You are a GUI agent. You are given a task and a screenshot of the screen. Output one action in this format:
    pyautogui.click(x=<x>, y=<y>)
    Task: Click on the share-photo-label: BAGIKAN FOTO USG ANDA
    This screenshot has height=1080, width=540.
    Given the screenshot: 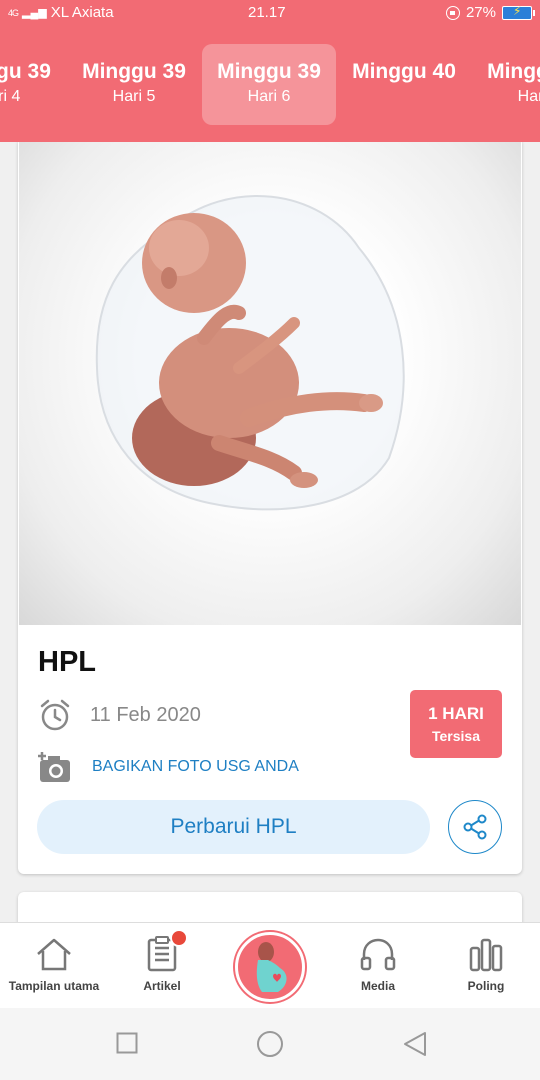 What is the action you would take?
    pyautogui.click(x=195, y=766)
    